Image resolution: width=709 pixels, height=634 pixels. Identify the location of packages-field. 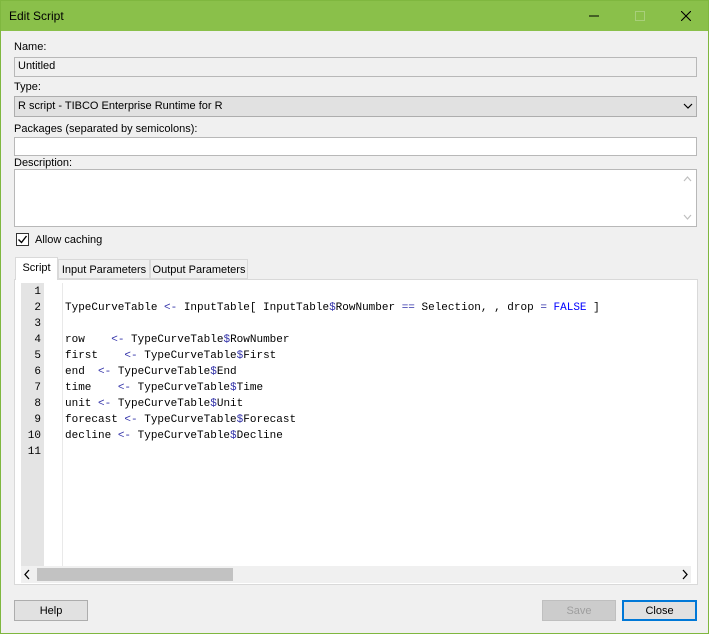
(355, 146).